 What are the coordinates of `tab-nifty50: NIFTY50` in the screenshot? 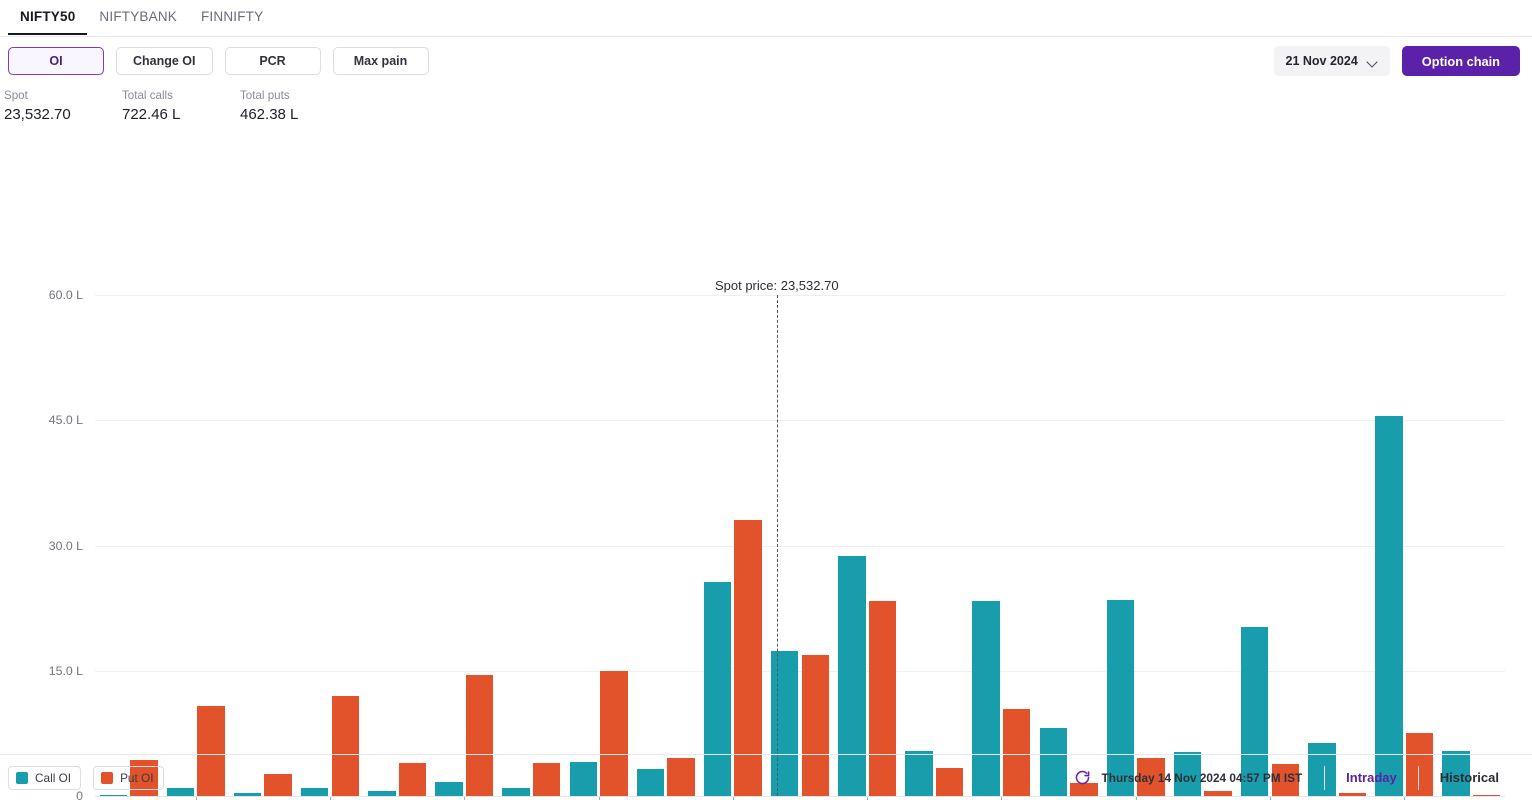 It's located at (48, 17).